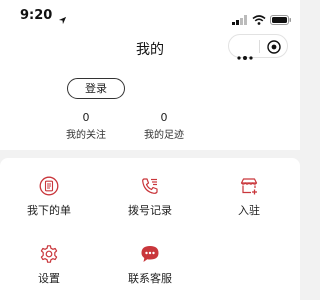 The image size is (320, 300). I want to click on capsule-divider, so click(259, 46).